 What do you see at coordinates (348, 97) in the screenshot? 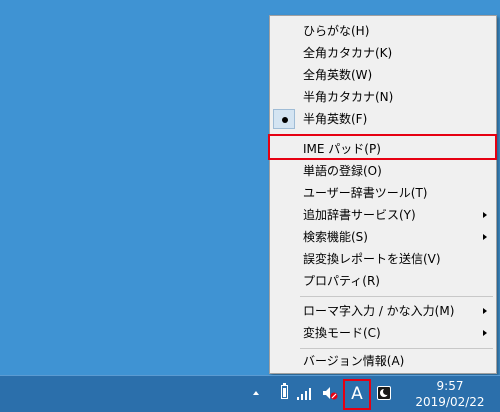
I see `menu-item-label: 半角カタカナ(N)` at bounding box center [348, 97].